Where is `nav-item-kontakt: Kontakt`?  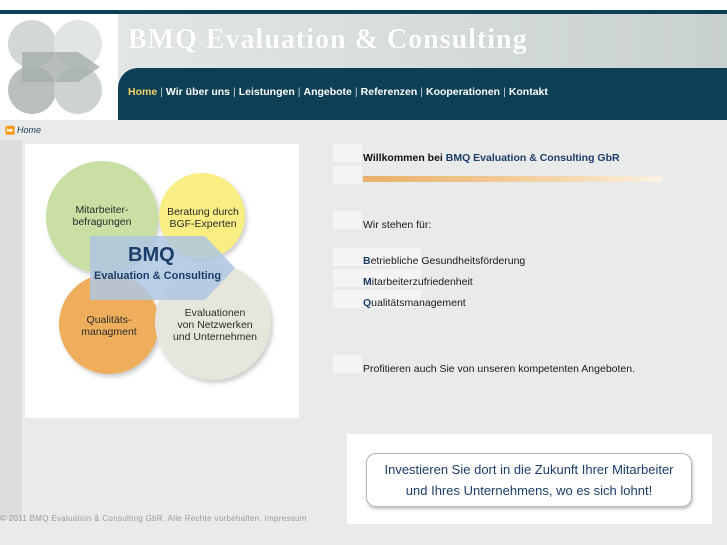
nav-item-kontakt: Kontakt is located at coordinates (528, 92).